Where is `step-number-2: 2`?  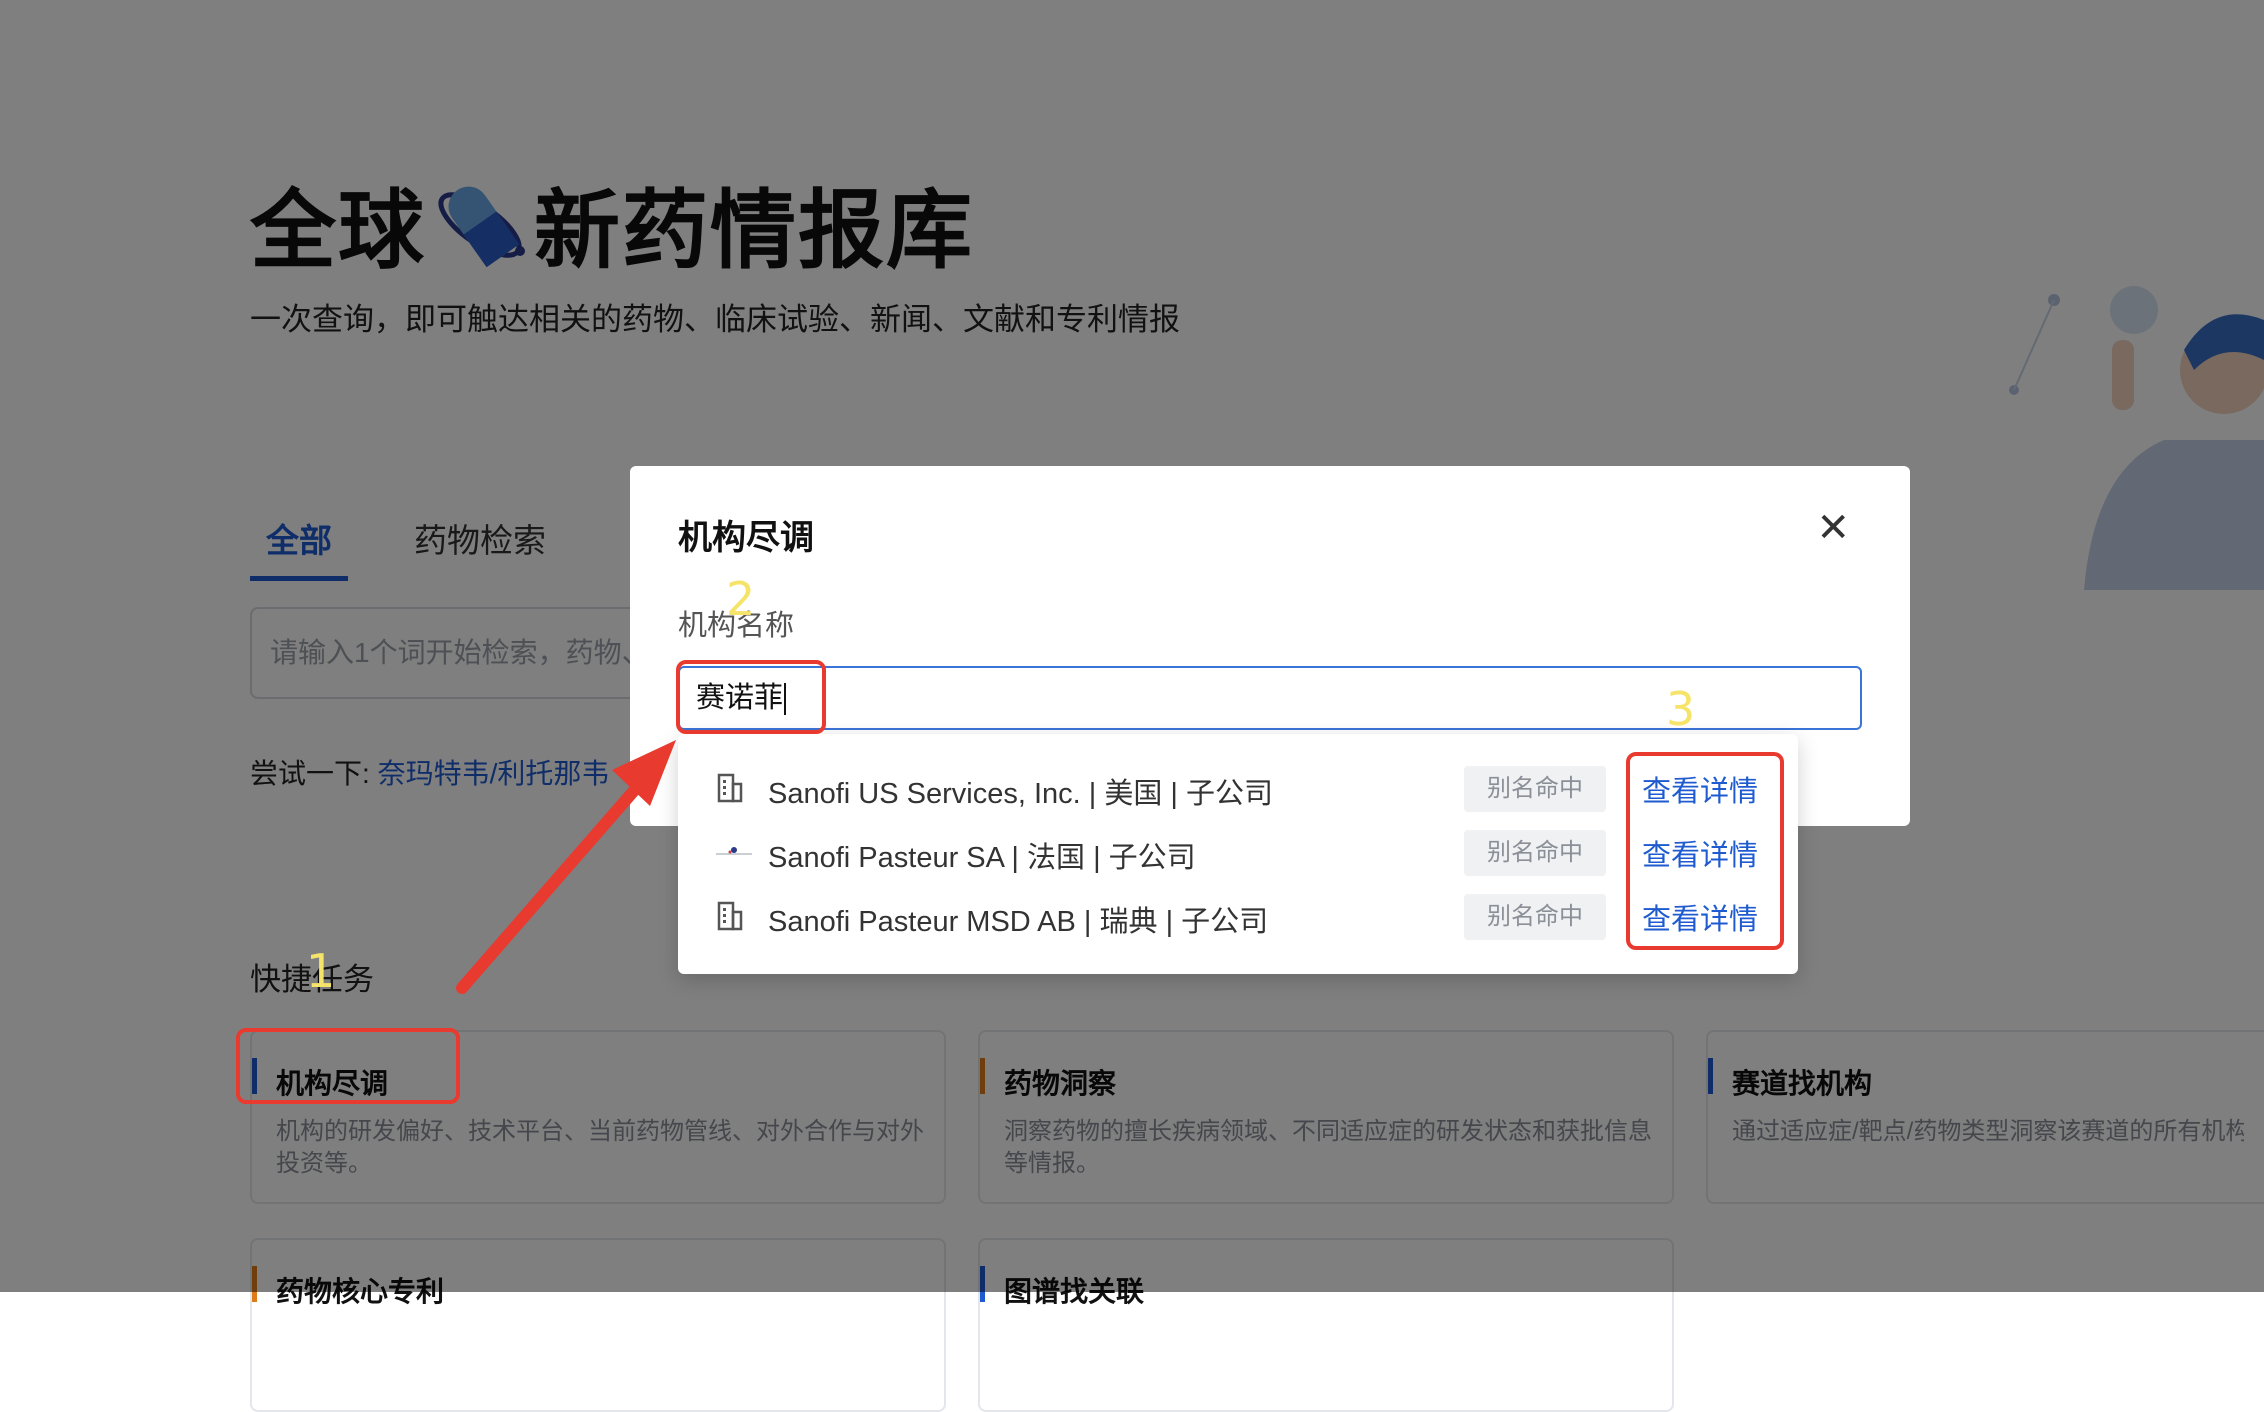
step-number-2: 2 is located at coordinates (741, 599).